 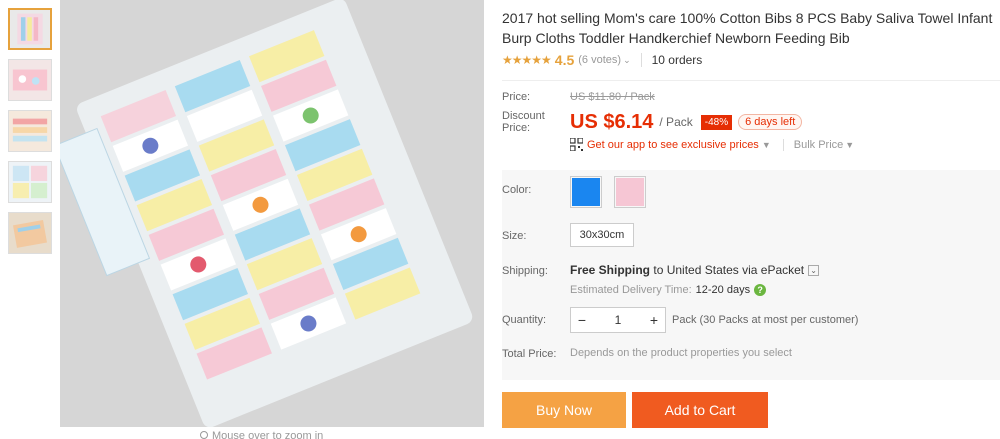 What do you see at coordinates (268, 434) in the screenshot?
I see `zoom-hint-text: Mouse over to zoom in` at bounding box center [268, 434].